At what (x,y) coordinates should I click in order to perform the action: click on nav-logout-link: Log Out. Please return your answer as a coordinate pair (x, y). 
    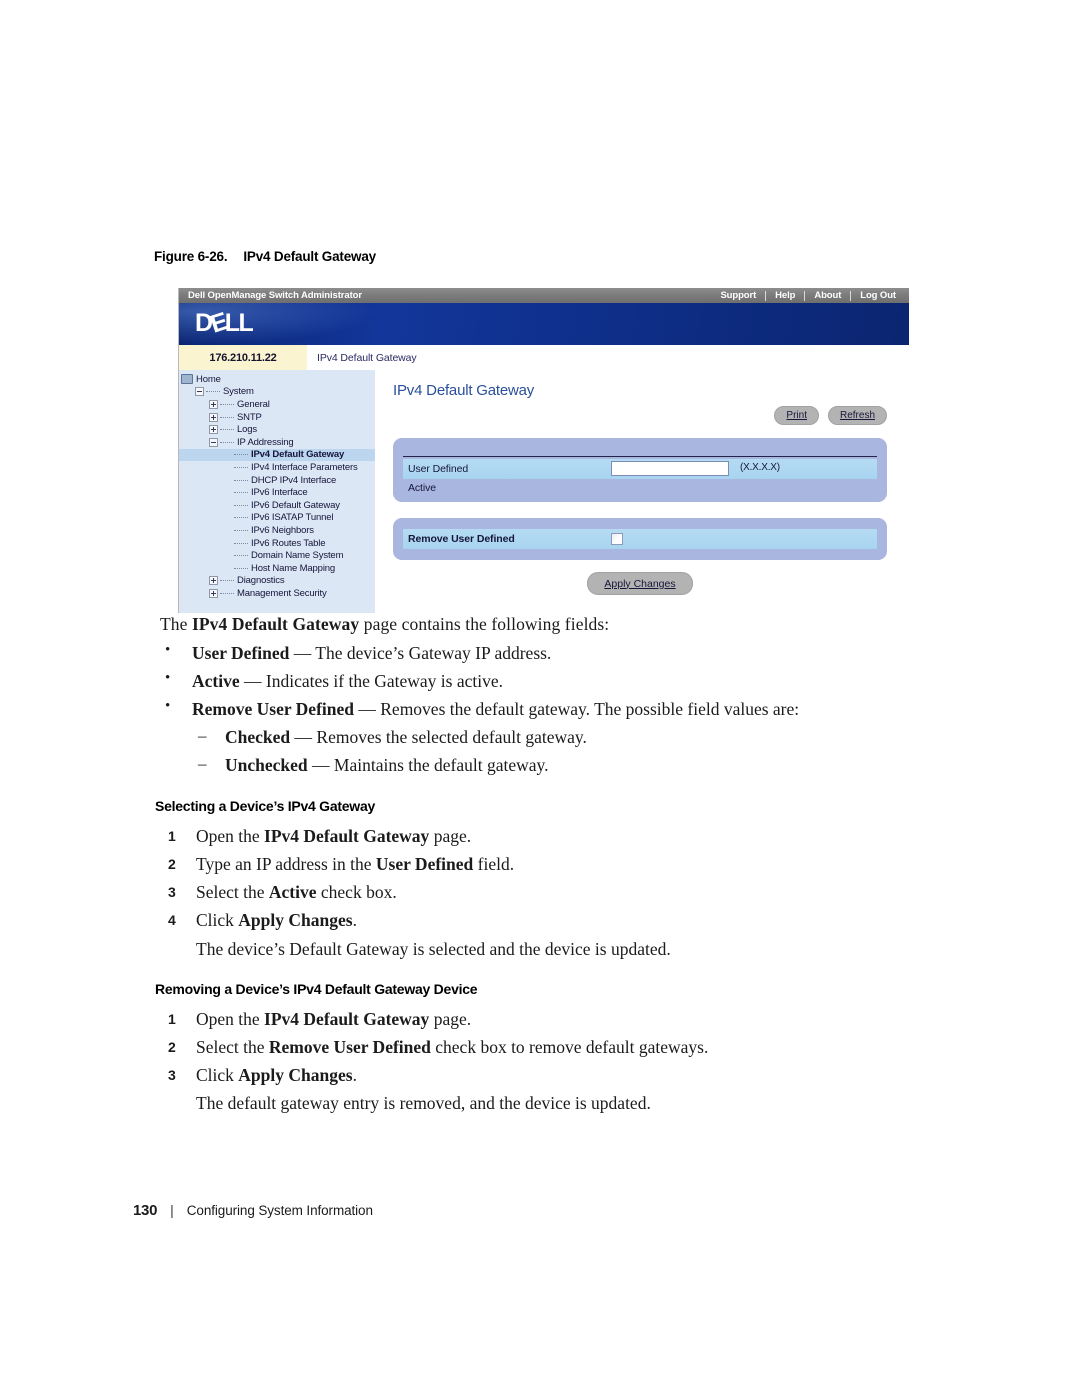
    Looking at the image, I should click on (878, 295).